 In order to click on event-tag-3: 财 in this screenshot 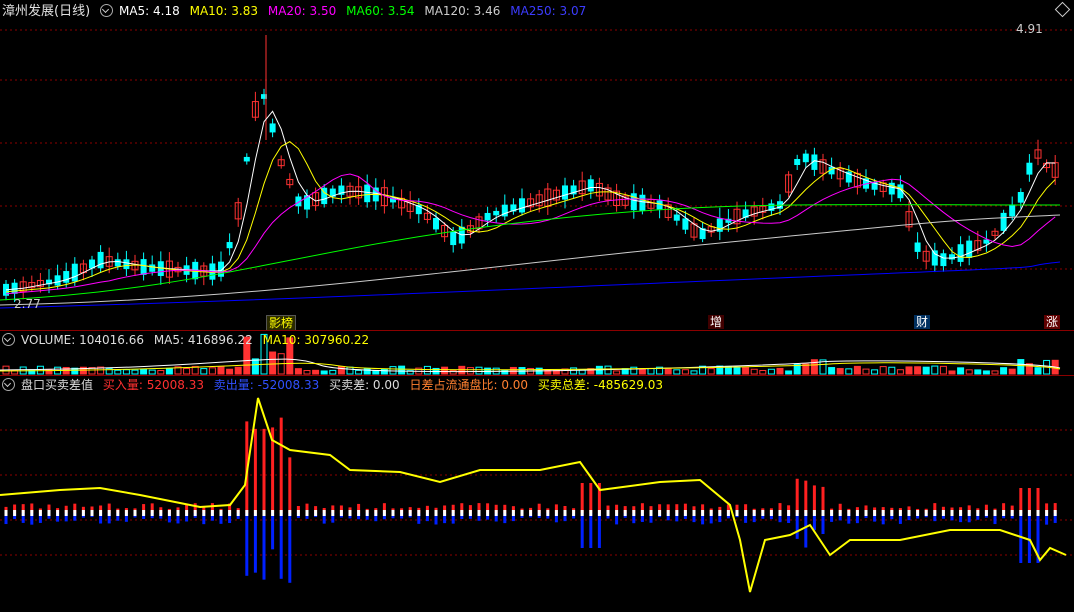, I will do `click(922, 322)`.